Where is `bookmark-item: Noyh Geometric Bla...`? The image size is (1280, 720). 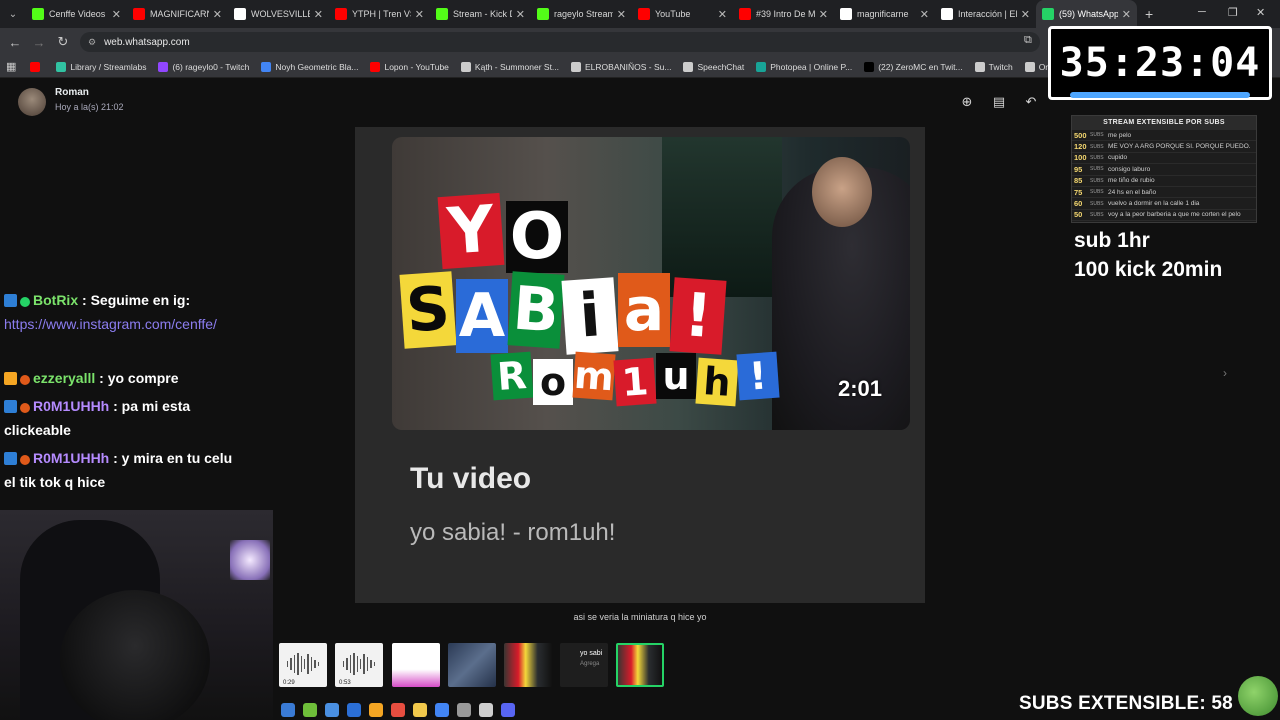 bookmark-item: Noyh Geometric Bla... is located at coordinates (310, 66).